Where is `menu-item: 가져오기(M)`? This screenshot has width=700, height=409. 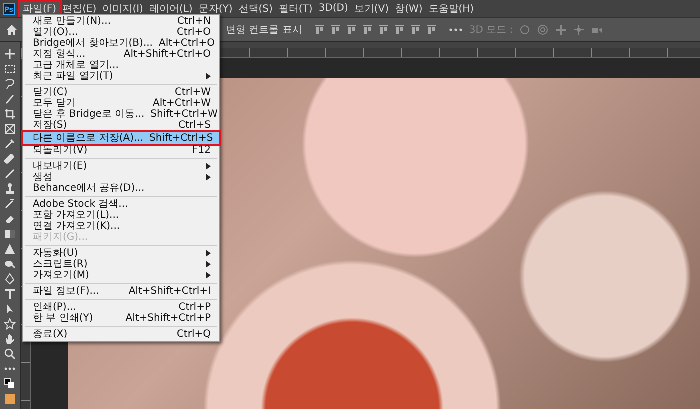
menu-item: 가져오기(M) is located at coordinates (121, 275).